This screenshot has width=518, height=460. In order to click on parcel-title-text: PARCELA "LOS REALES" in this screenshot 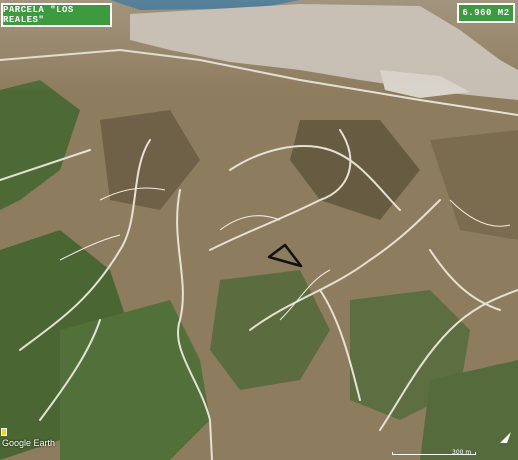, I will do `click(38, 15)`.